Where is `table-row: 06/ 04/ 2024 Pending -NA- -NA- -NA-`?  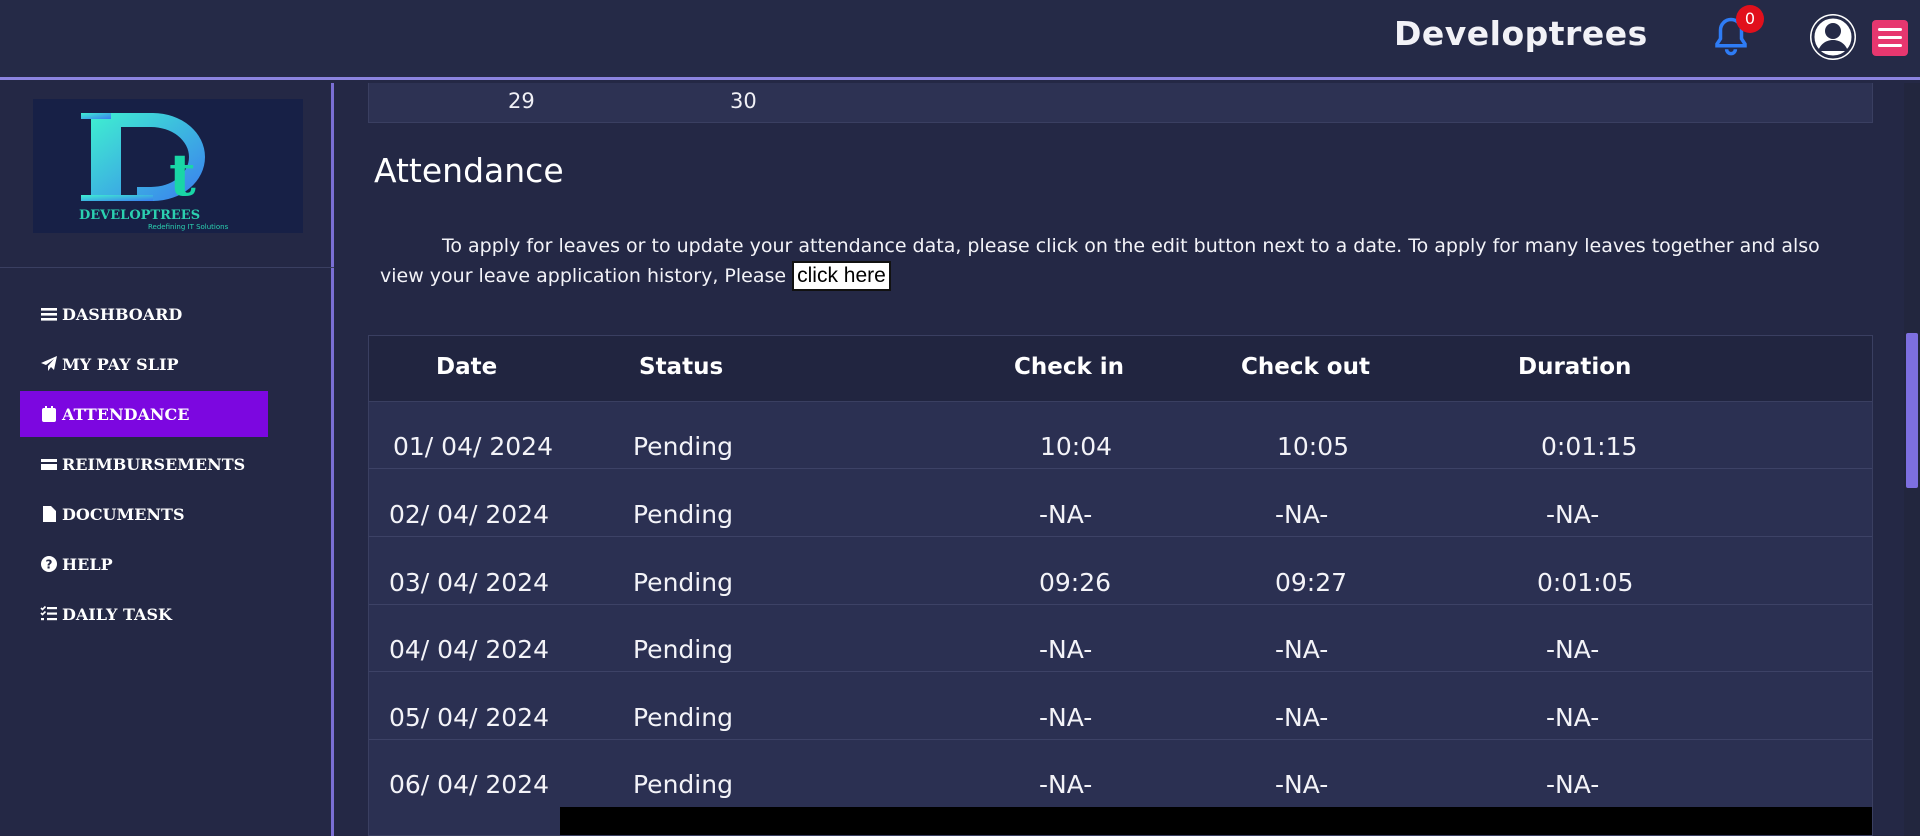
table-row: 06/ 04/ 2024 Pending -NA- -NA- -NA- is located at coordinates (1120, 773).